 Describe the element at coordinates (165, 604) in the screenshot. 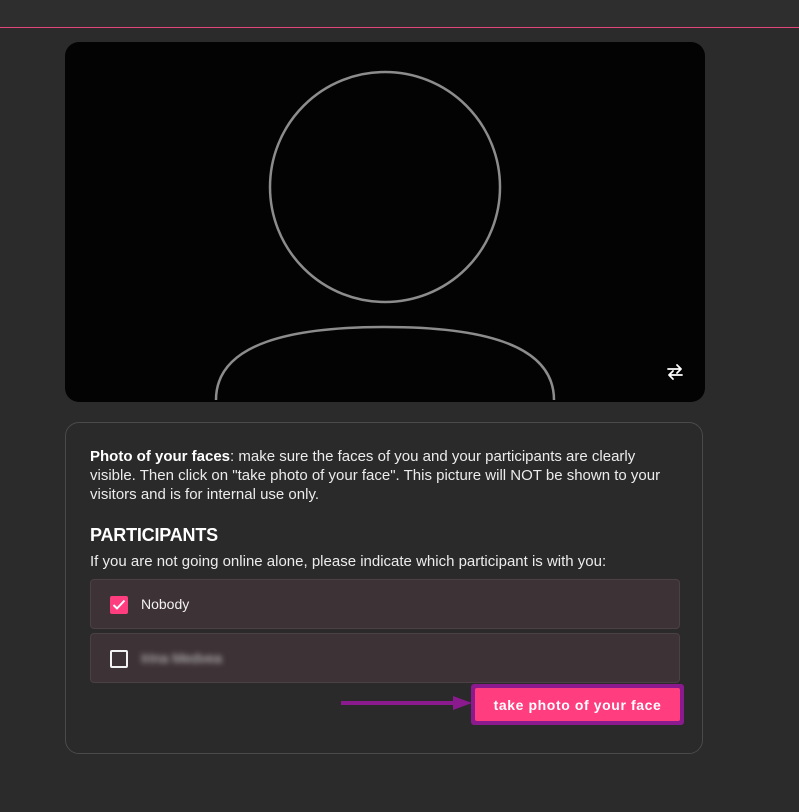

I see `participant-option-label: Nobody` at that location.